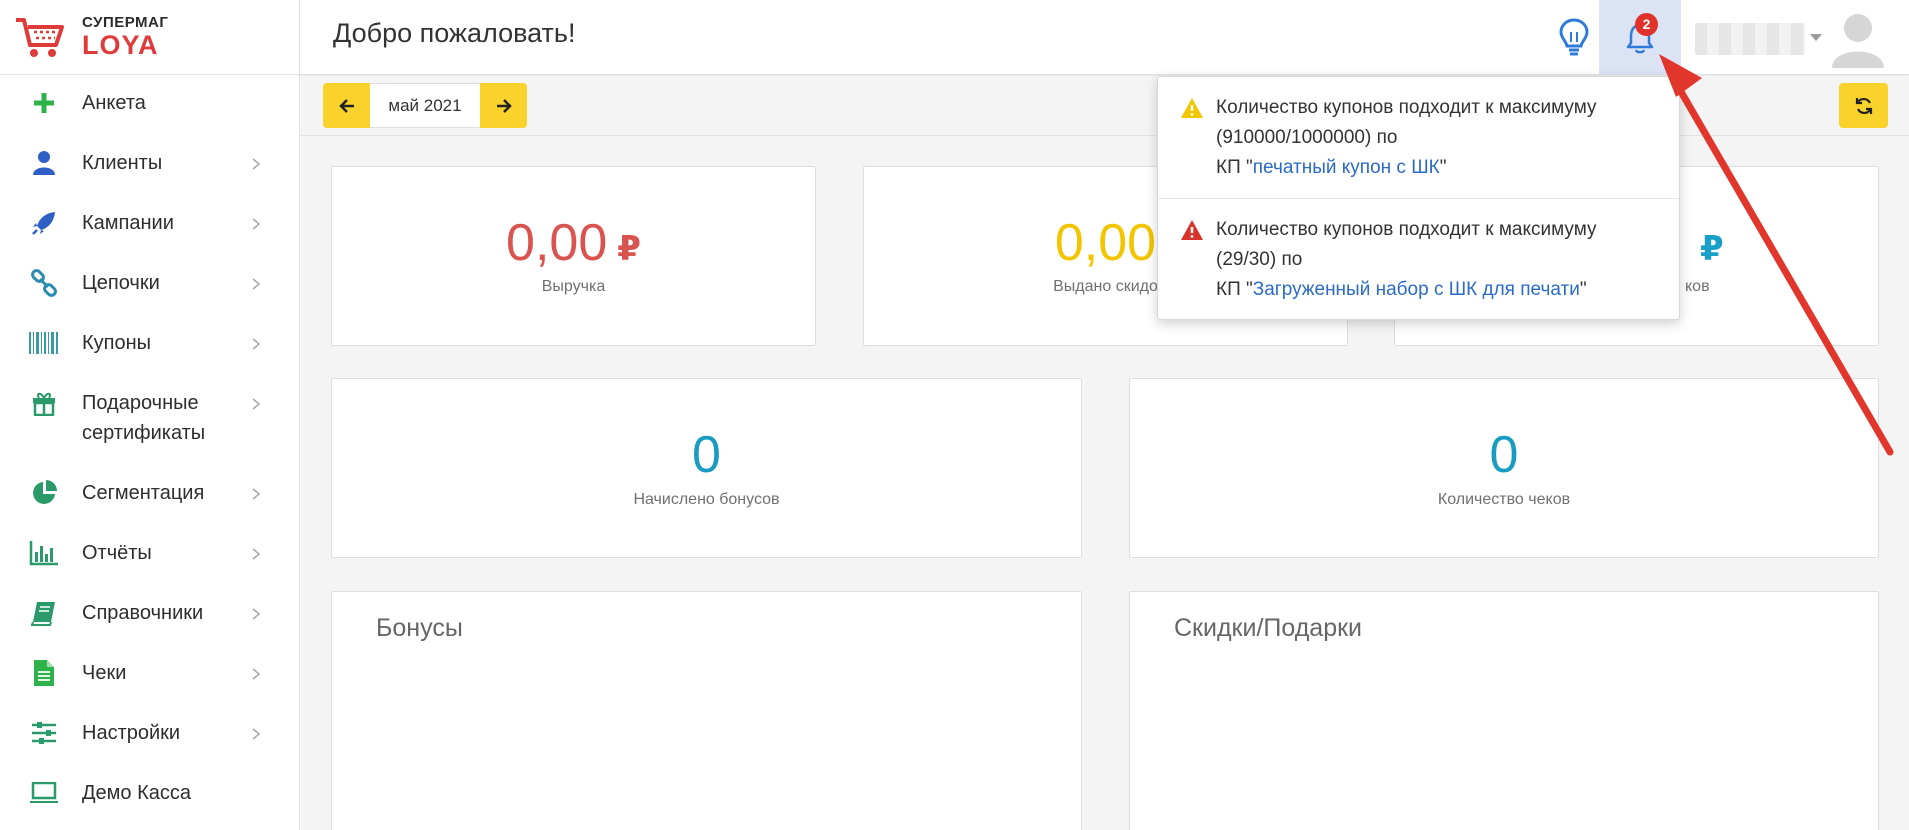 The height and width of the screenshot is (830, 1909). I want to click on arrow-right-icon, so click(504, 105).